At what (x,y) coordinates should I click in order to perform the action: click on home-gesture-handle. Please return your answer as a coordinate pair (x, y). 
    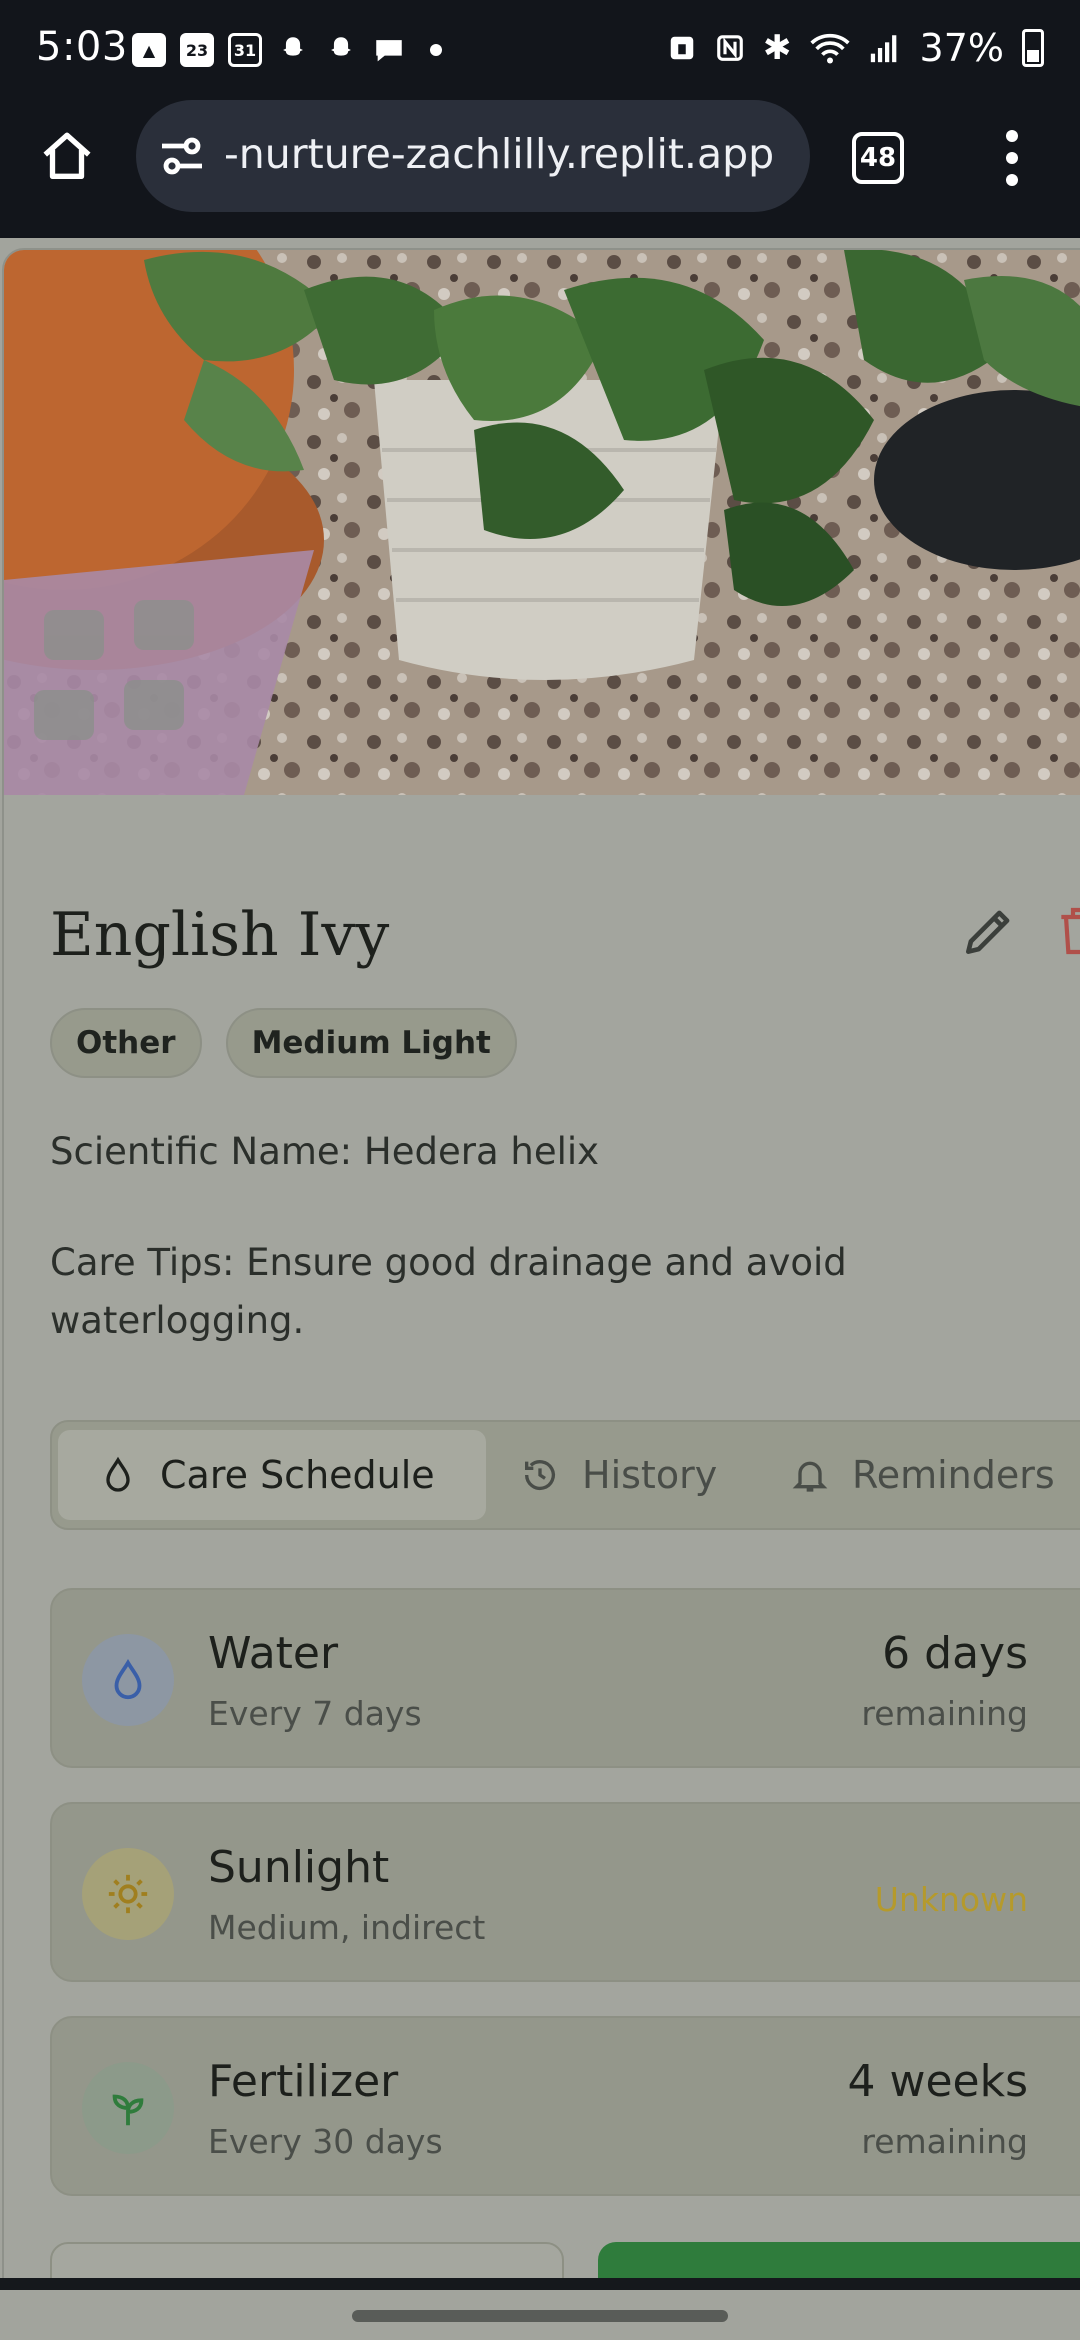
    Looking at the image, I should click on (540, 2316).